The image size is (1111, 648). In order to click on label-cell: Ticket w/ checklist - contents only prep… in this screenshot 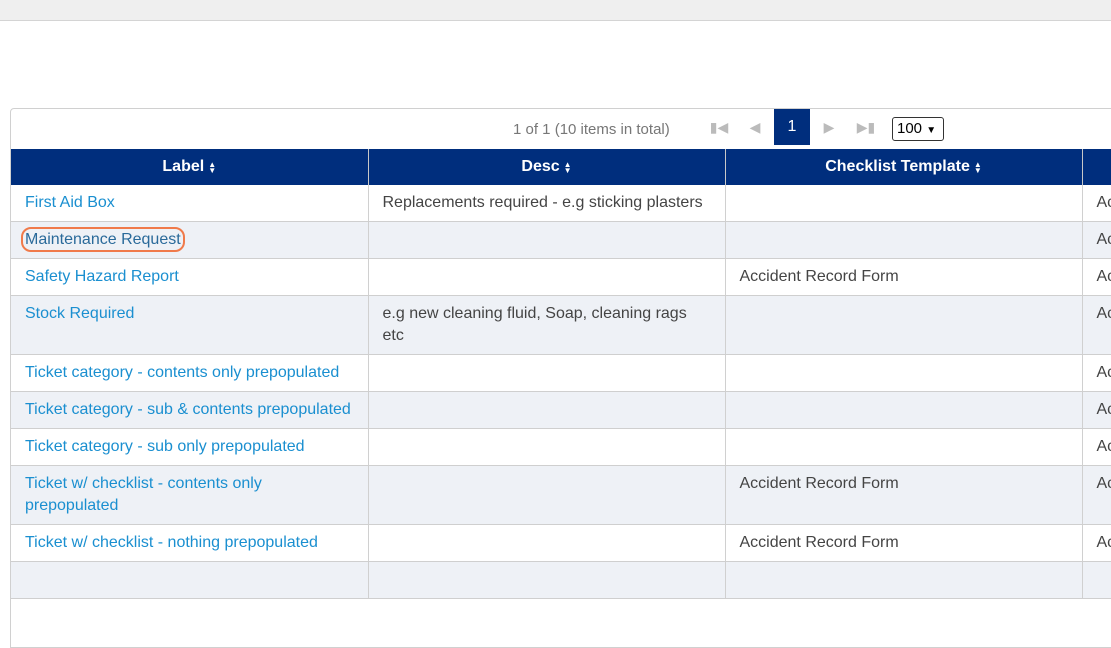, I will do `click(190, 495)`.